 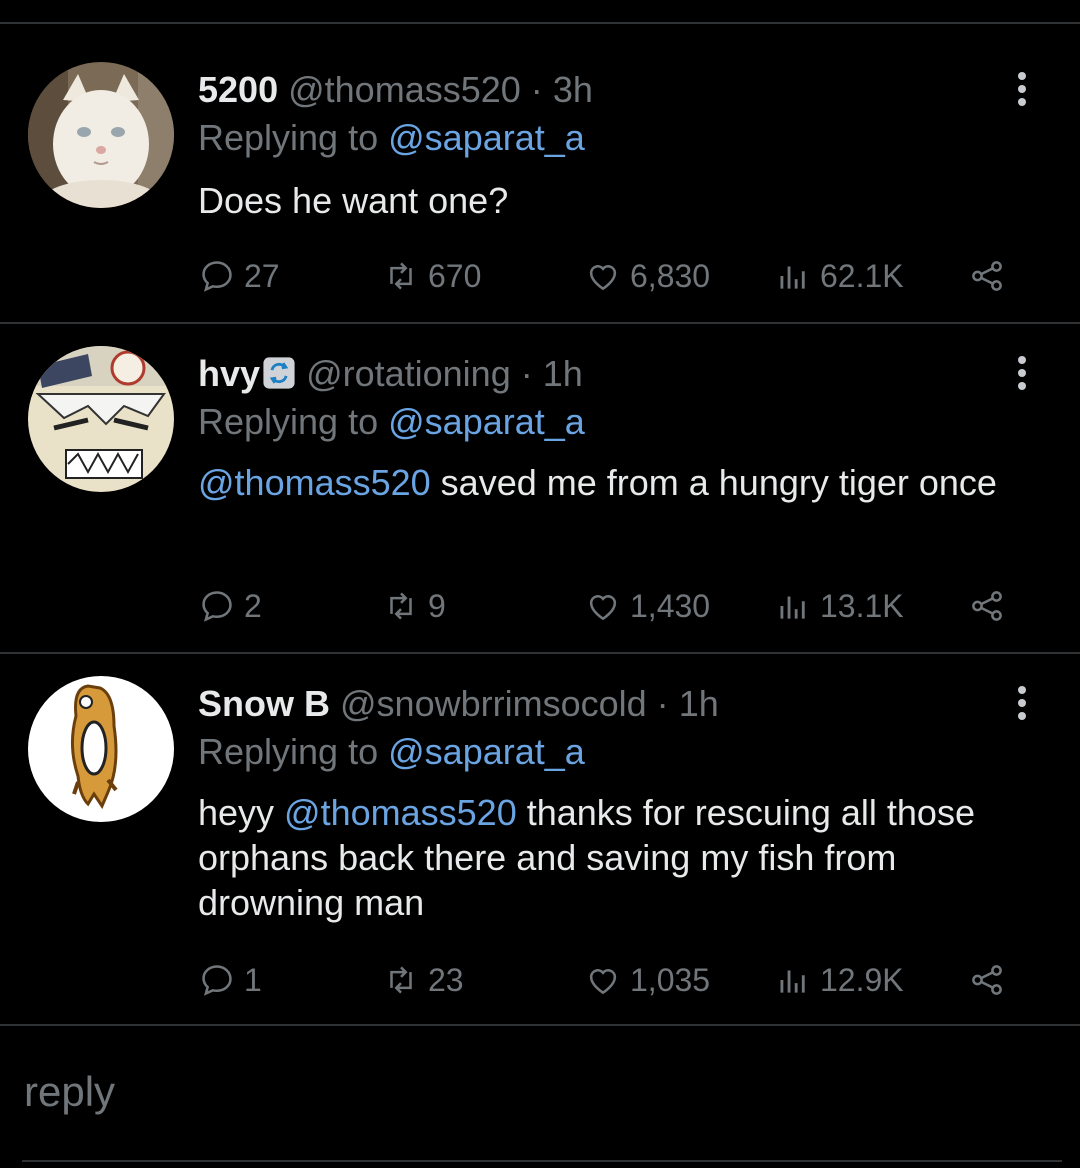 What do you see at coordinates (540, 23) in the screenshot?
I see `top-divider` at bounding box center [540, 23].